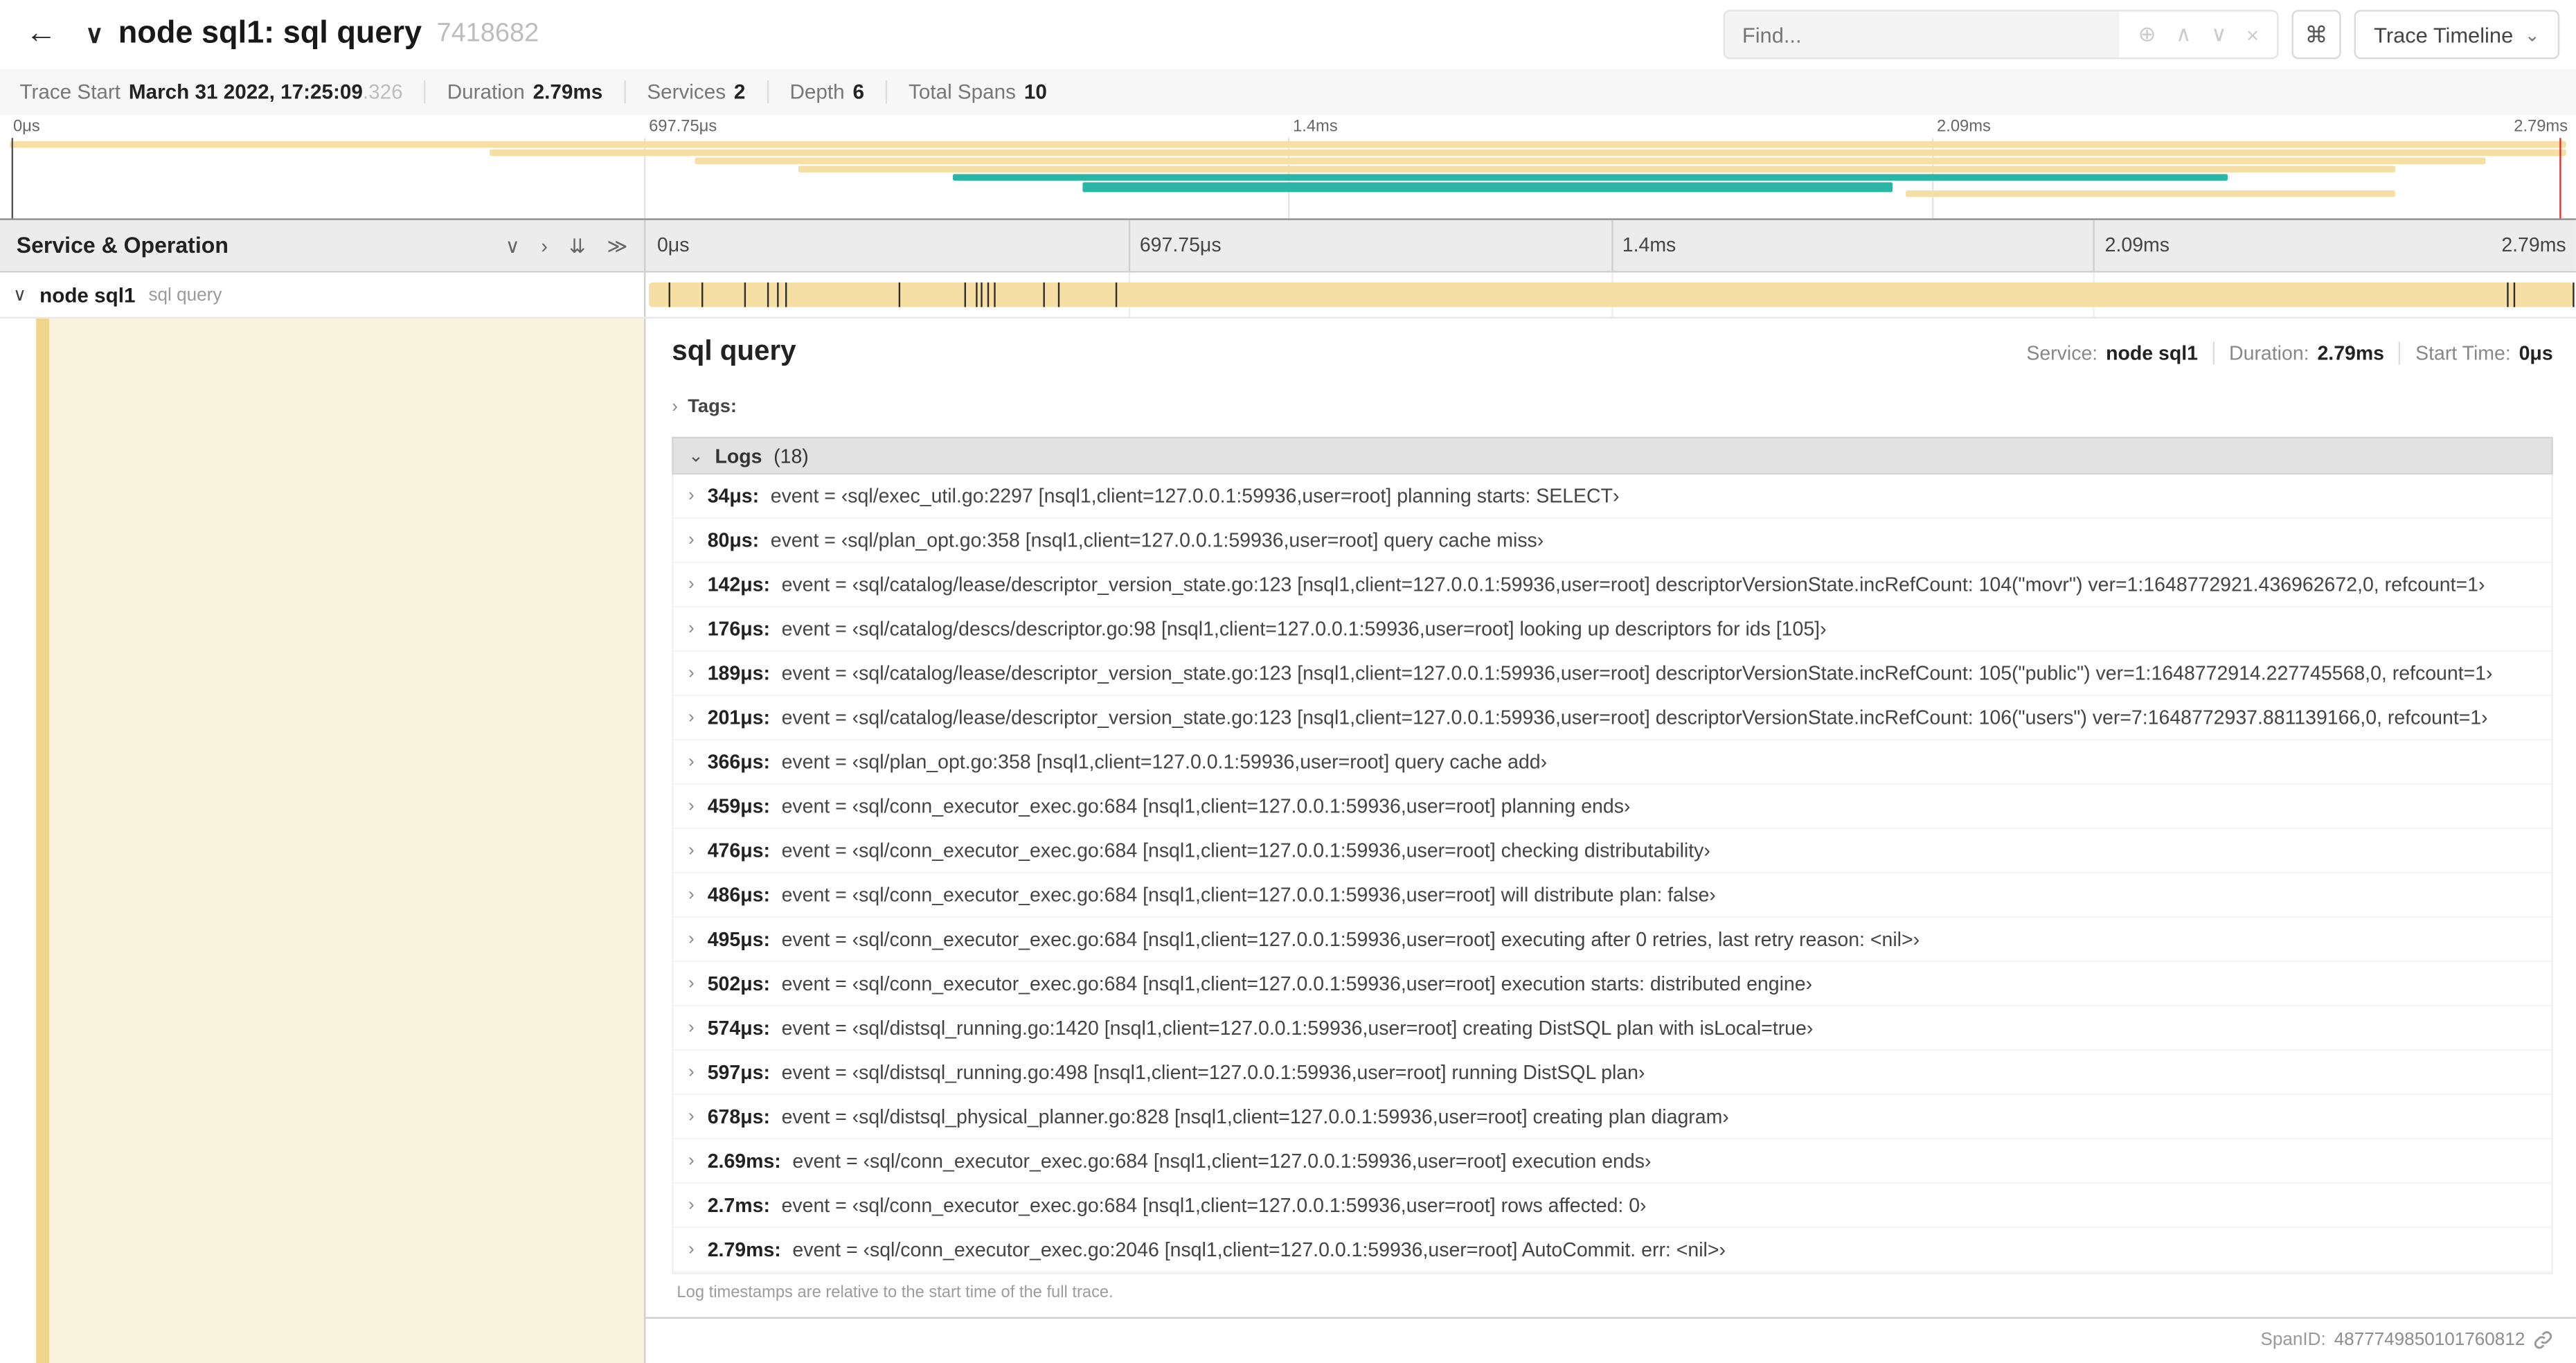  What do you see at coordinates (1612, 455) in the screenshot?
I see `logs-section-toggle: ⌄ Logs (18)` at bounding box center [1612, 455].